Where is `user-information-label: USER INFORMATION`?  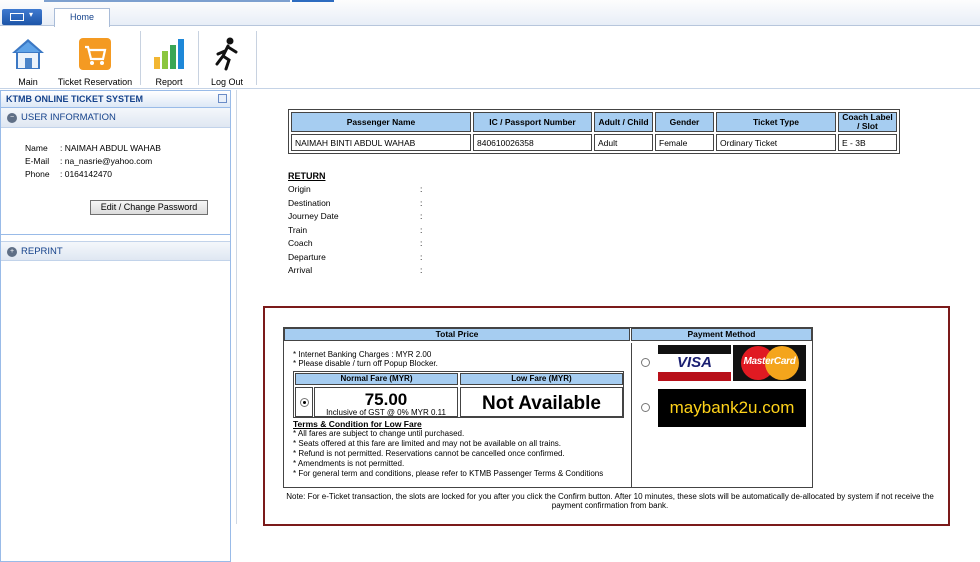
user-information-label: USER INFORMATION is located at coordinates (68, 117).